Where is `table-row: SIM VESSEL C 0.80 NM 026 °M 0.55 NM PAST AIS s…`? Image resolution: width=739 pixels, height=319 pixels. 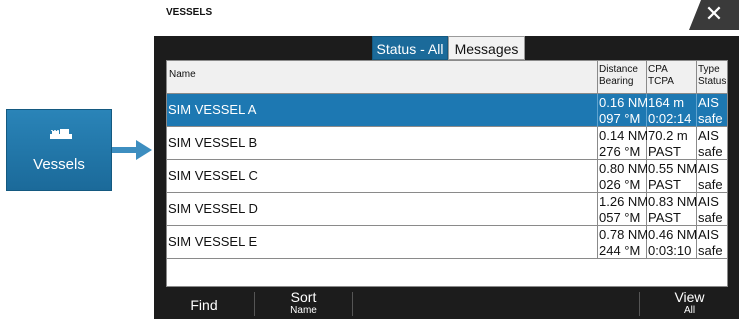
table-row: SIM VESSEL C 0.80 NM 026 °M 0.55 NM PAST AIS s… is located at coordinates (447, 176).